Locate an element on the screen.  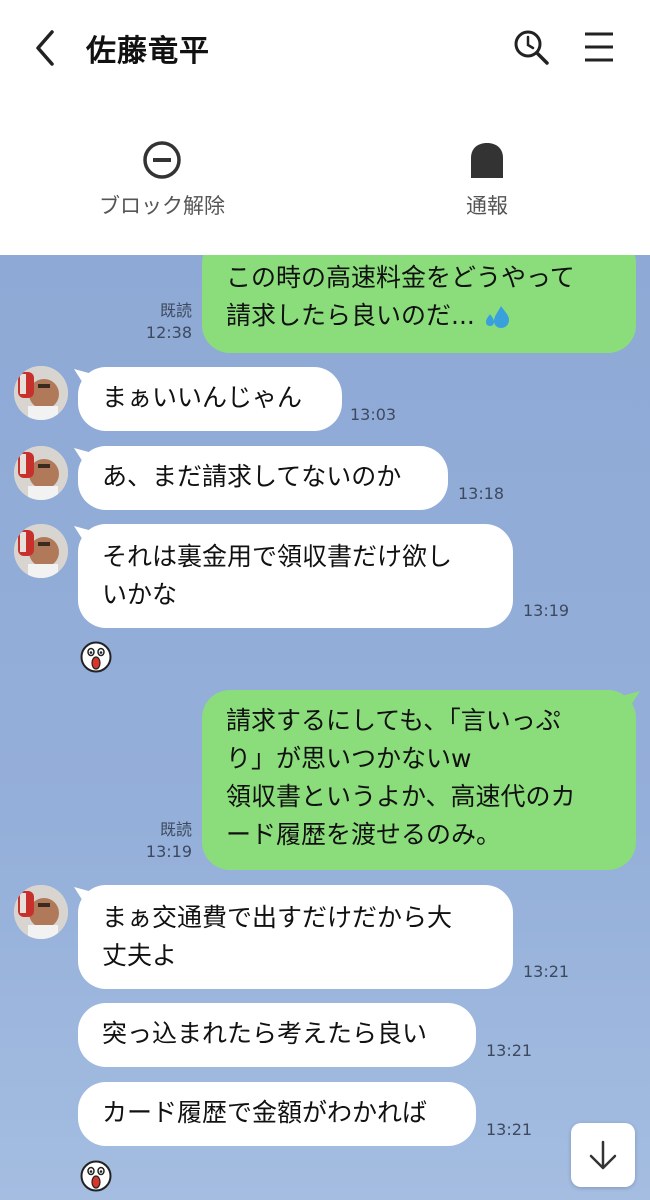
incoming-message: カード履歴で金額がわかれば is located at coordinates (277, 1114).